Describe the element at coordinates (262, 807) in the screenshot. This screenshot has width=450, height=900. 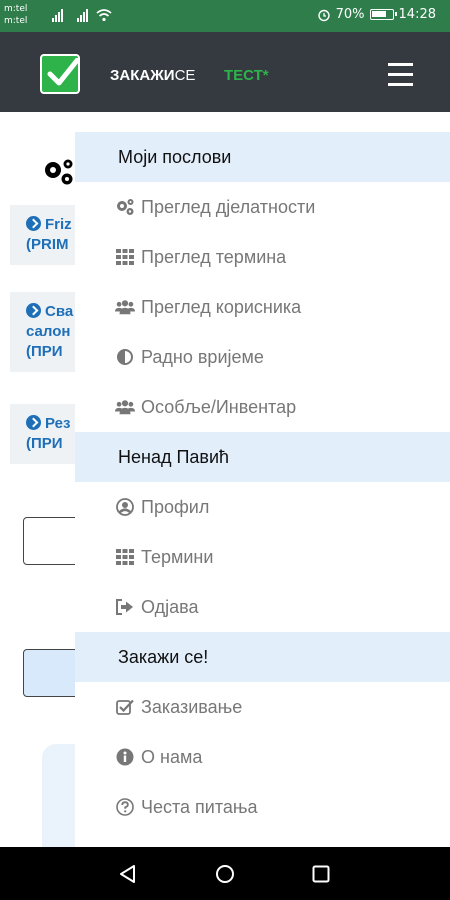
I see `menu-item-faq: Честа питања` at that location.